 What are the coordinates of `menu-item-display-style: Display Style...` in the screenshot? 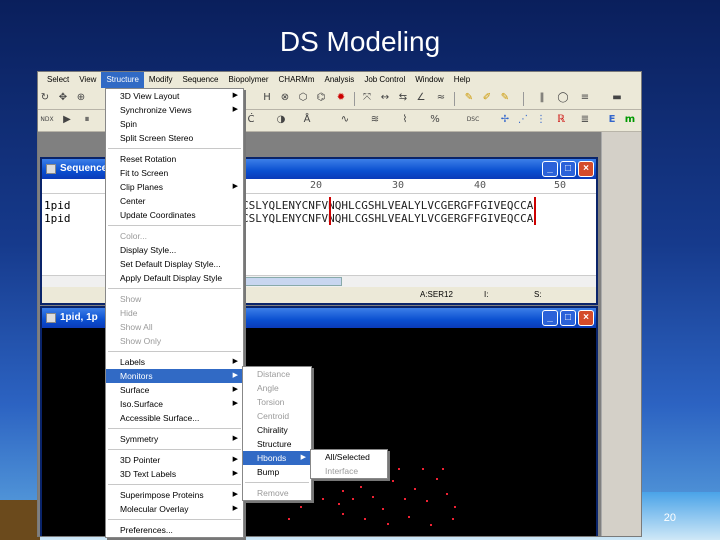 It's located at (174, 250).